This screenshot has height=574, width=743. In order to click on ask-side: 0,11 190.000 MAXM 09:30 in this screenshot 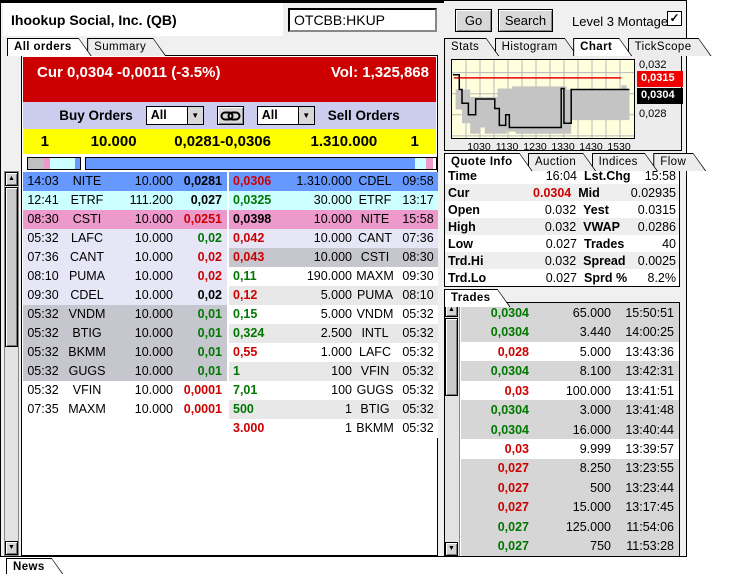, I will do `click(333, 276)`.